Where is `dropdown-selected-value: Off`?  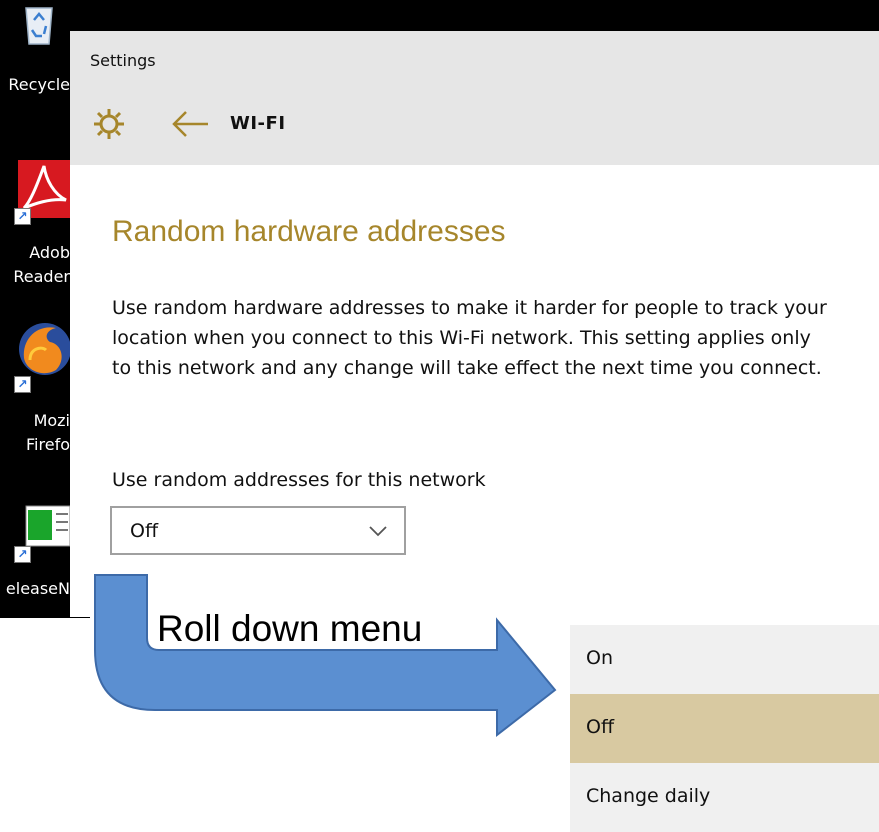 dropdown-selected-value: Off is located at coordinates (144, 531).